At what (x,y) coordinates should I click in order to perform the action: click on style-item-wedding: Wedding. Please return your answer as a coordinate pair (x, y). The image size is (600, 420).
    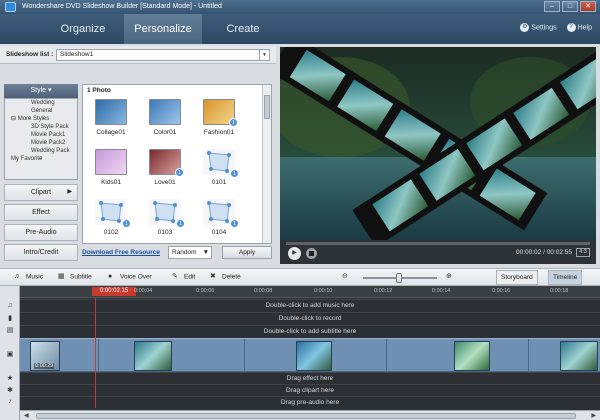
    Looking at the image, I should click on (41, 103).